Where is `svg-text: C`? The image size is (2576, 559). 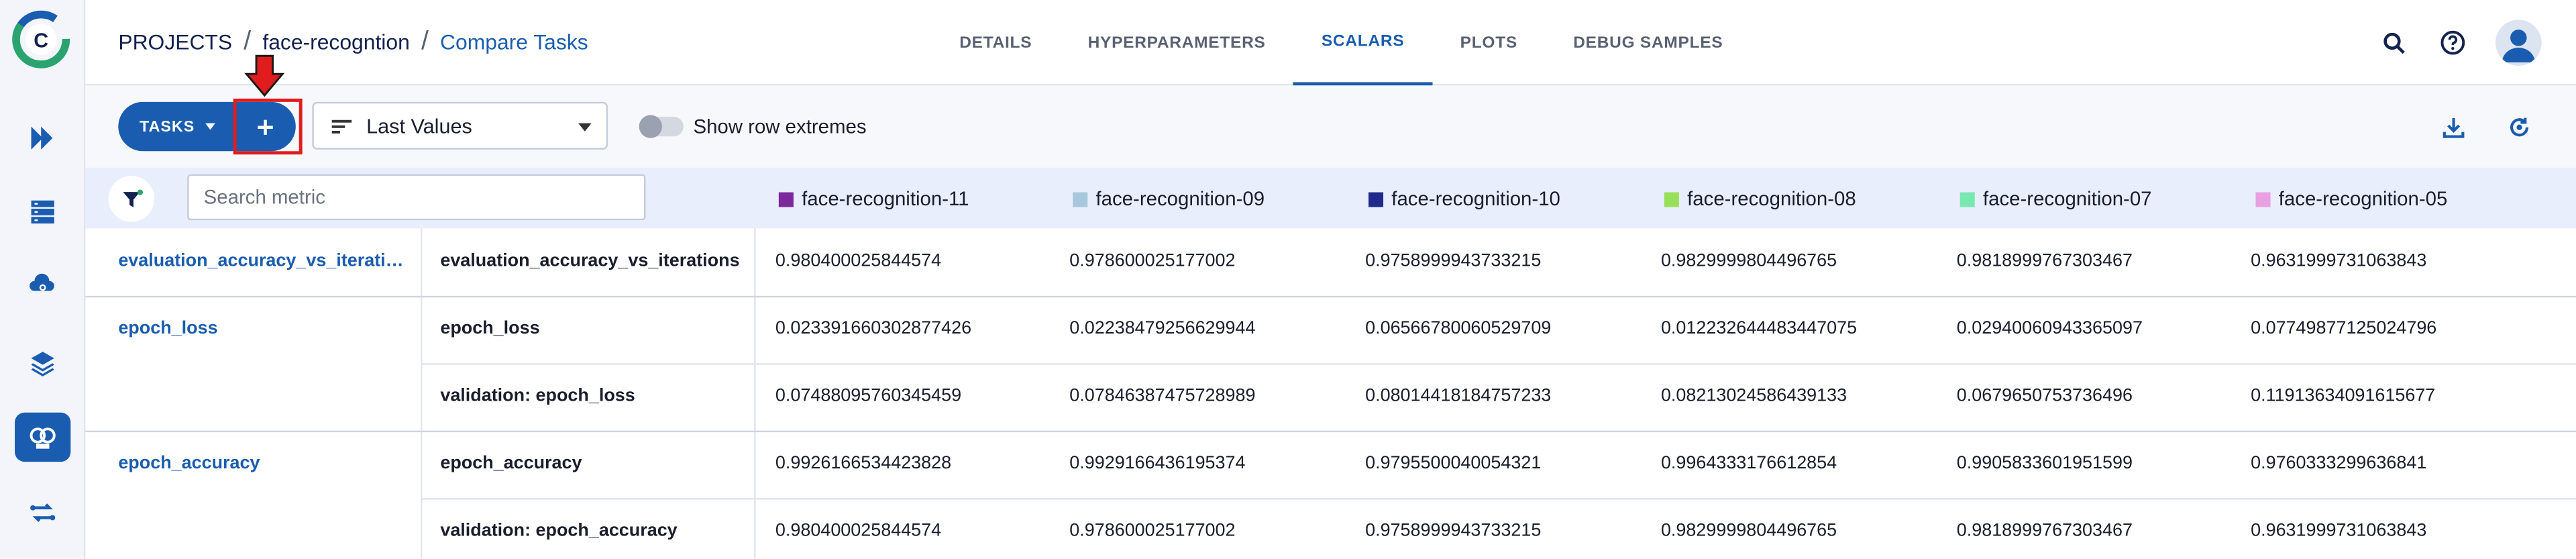
svg-text: C is located at coordinates (41, 41).